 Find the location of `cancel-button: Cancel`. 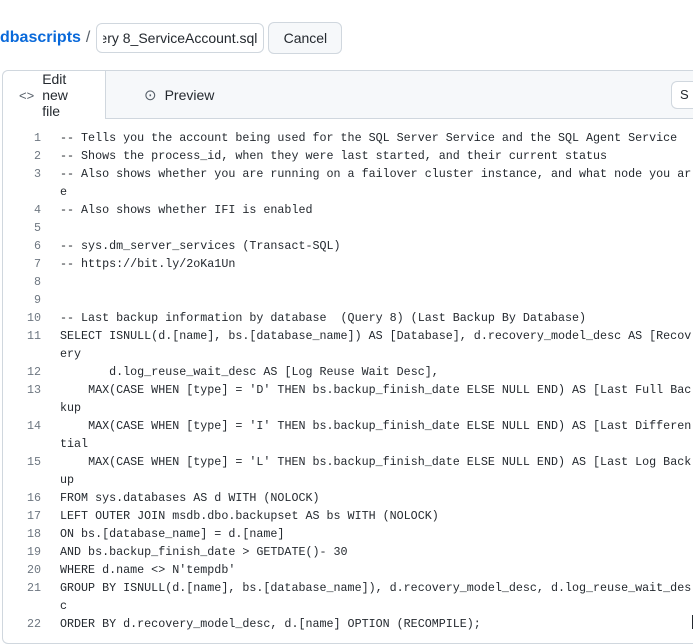

cancel-button: Cancel is located at coordinates (305, 38).